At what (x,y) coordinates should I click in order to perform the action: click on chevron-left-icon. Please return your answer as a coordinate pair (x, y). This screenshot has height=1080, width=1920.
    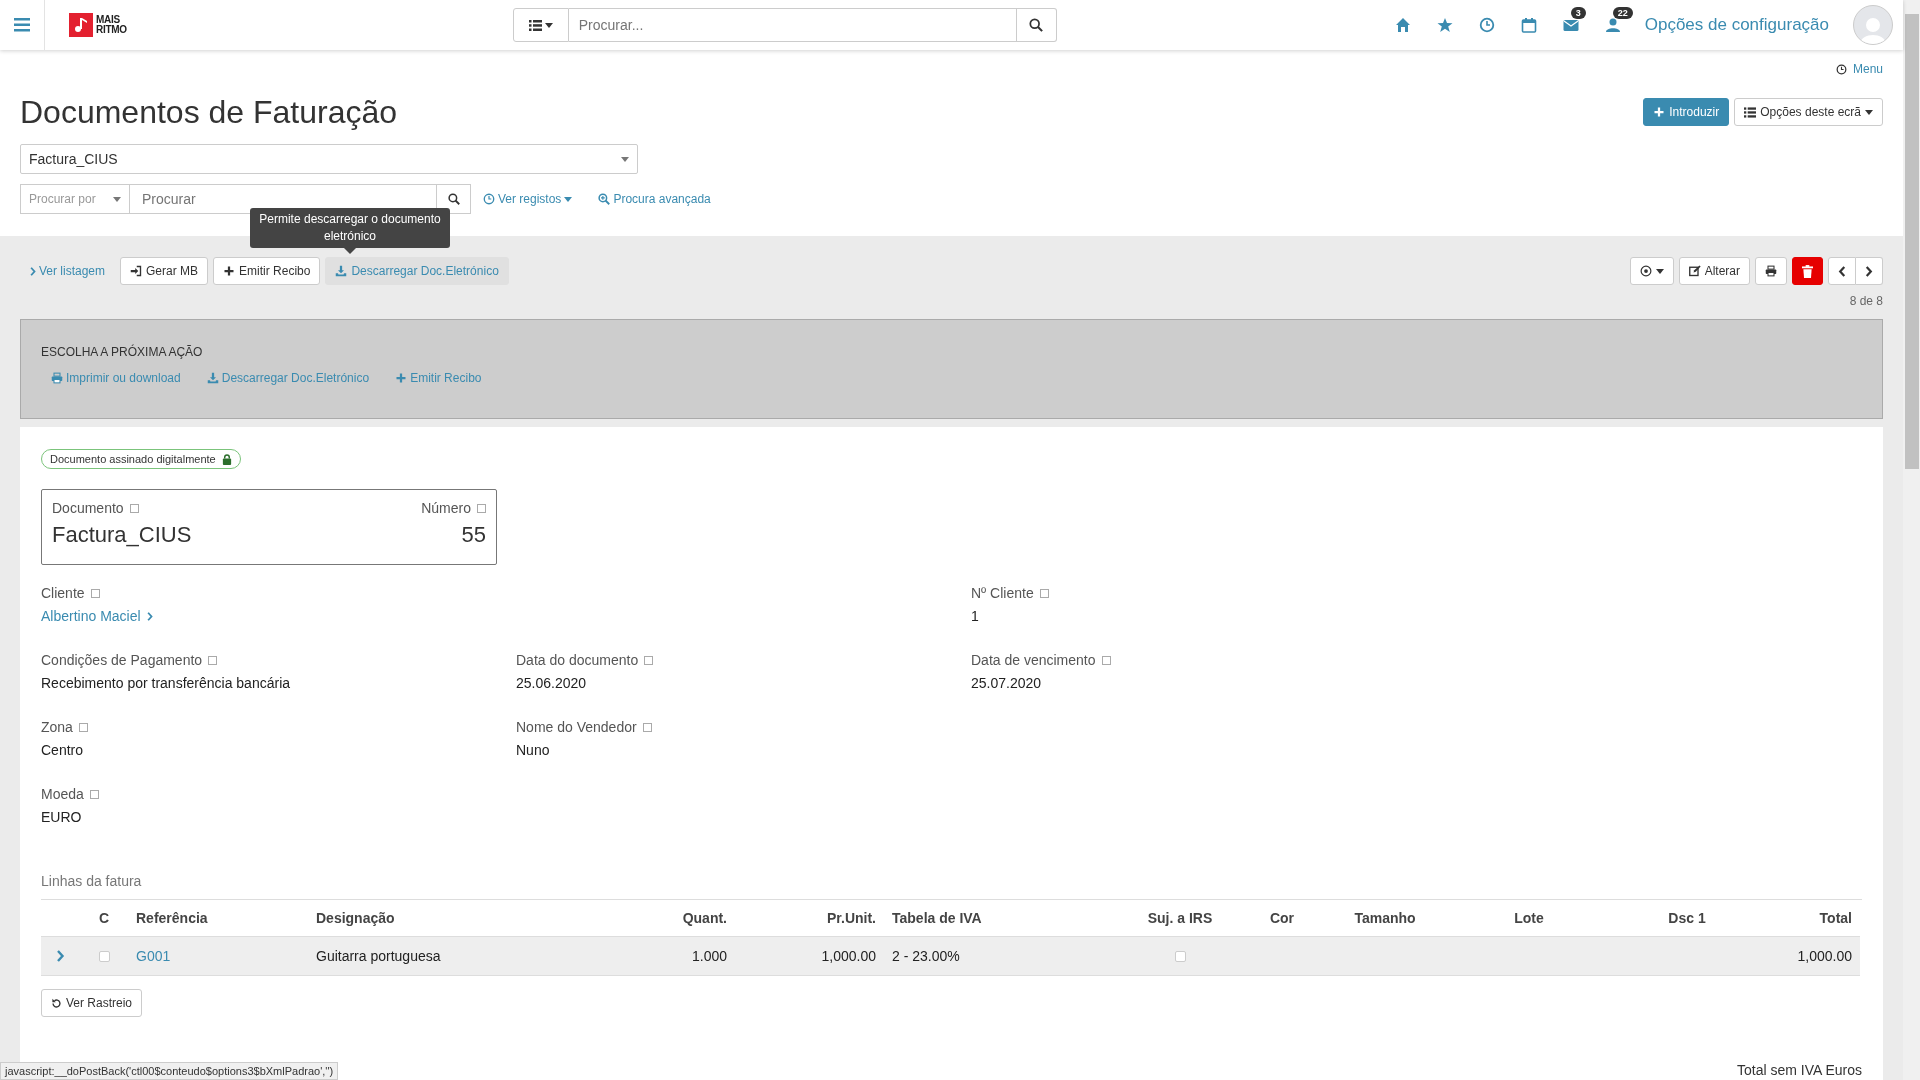
    Looking at the image, I should click on (1842, 271).